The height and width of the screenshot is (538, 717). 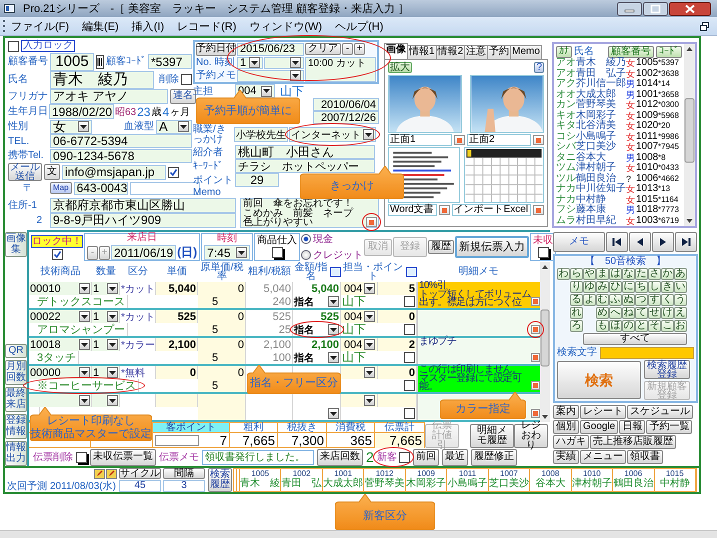 I want to click on kana-key: つ, so click(x=641, y=300).